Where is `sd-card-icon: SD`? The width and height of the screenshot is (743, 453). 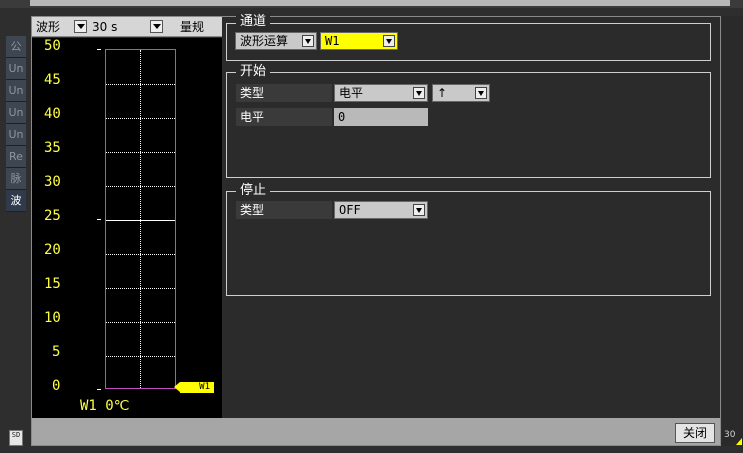
sd-card-icon: SD is located at coordinates (16, 438).